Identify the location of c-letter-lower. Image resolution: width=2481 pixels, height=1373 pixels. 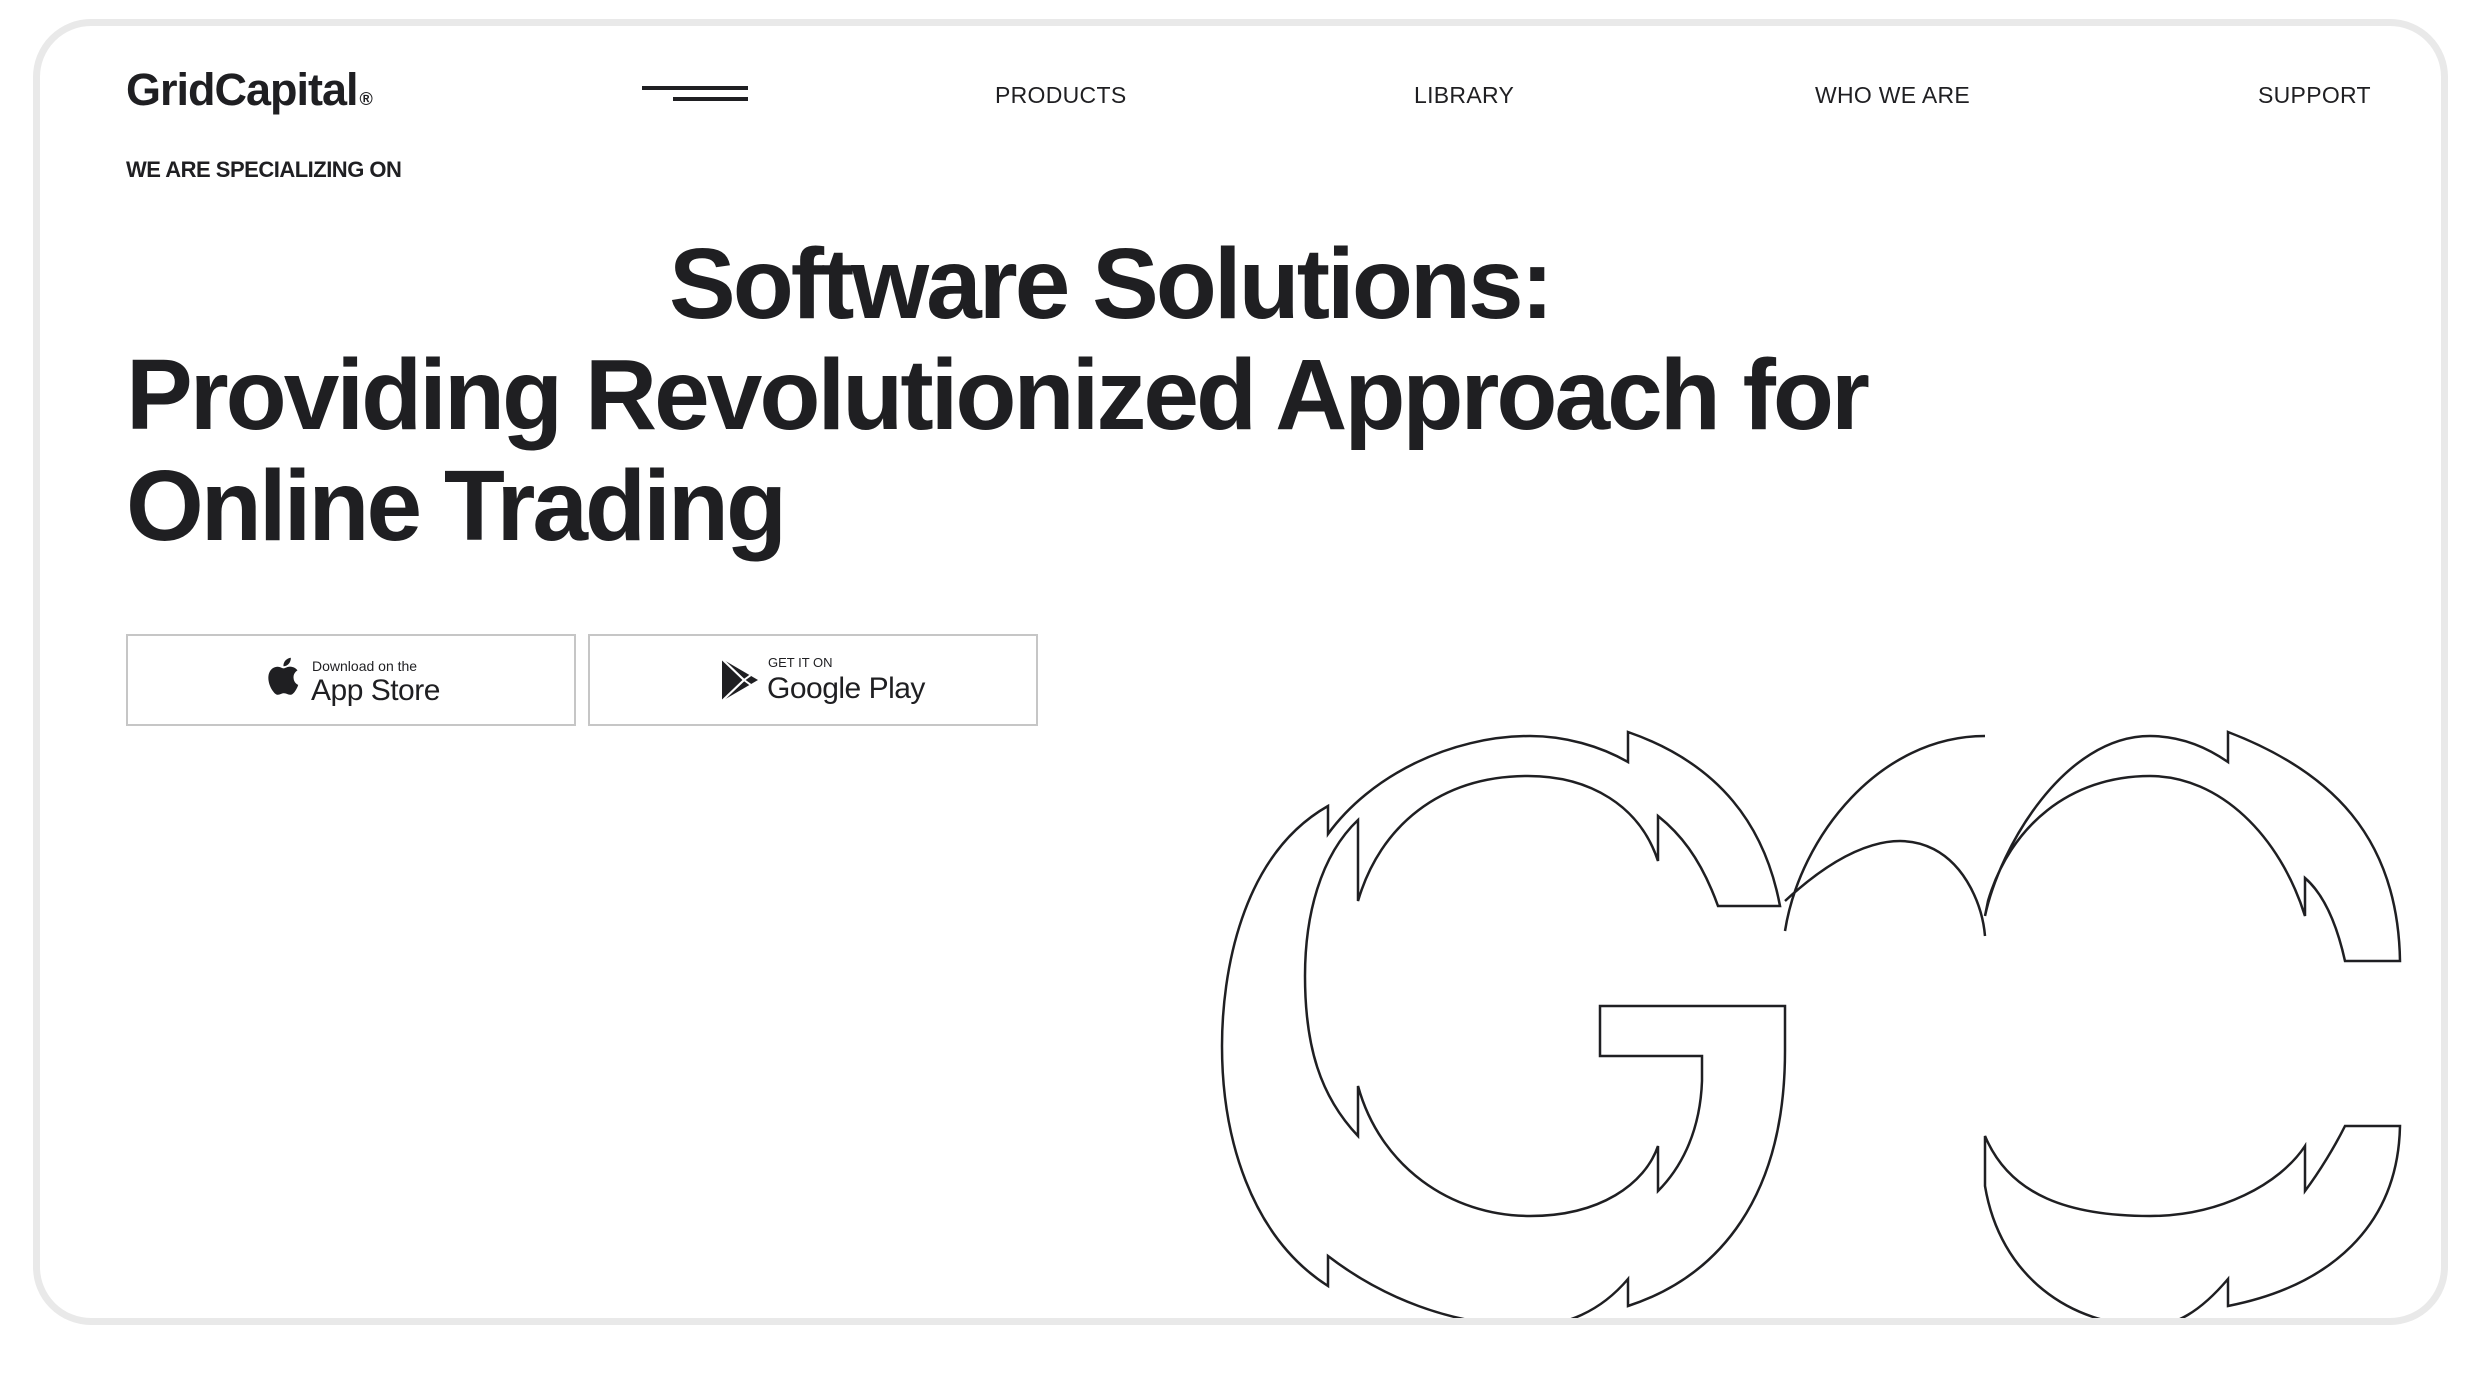
(2192, 1221).